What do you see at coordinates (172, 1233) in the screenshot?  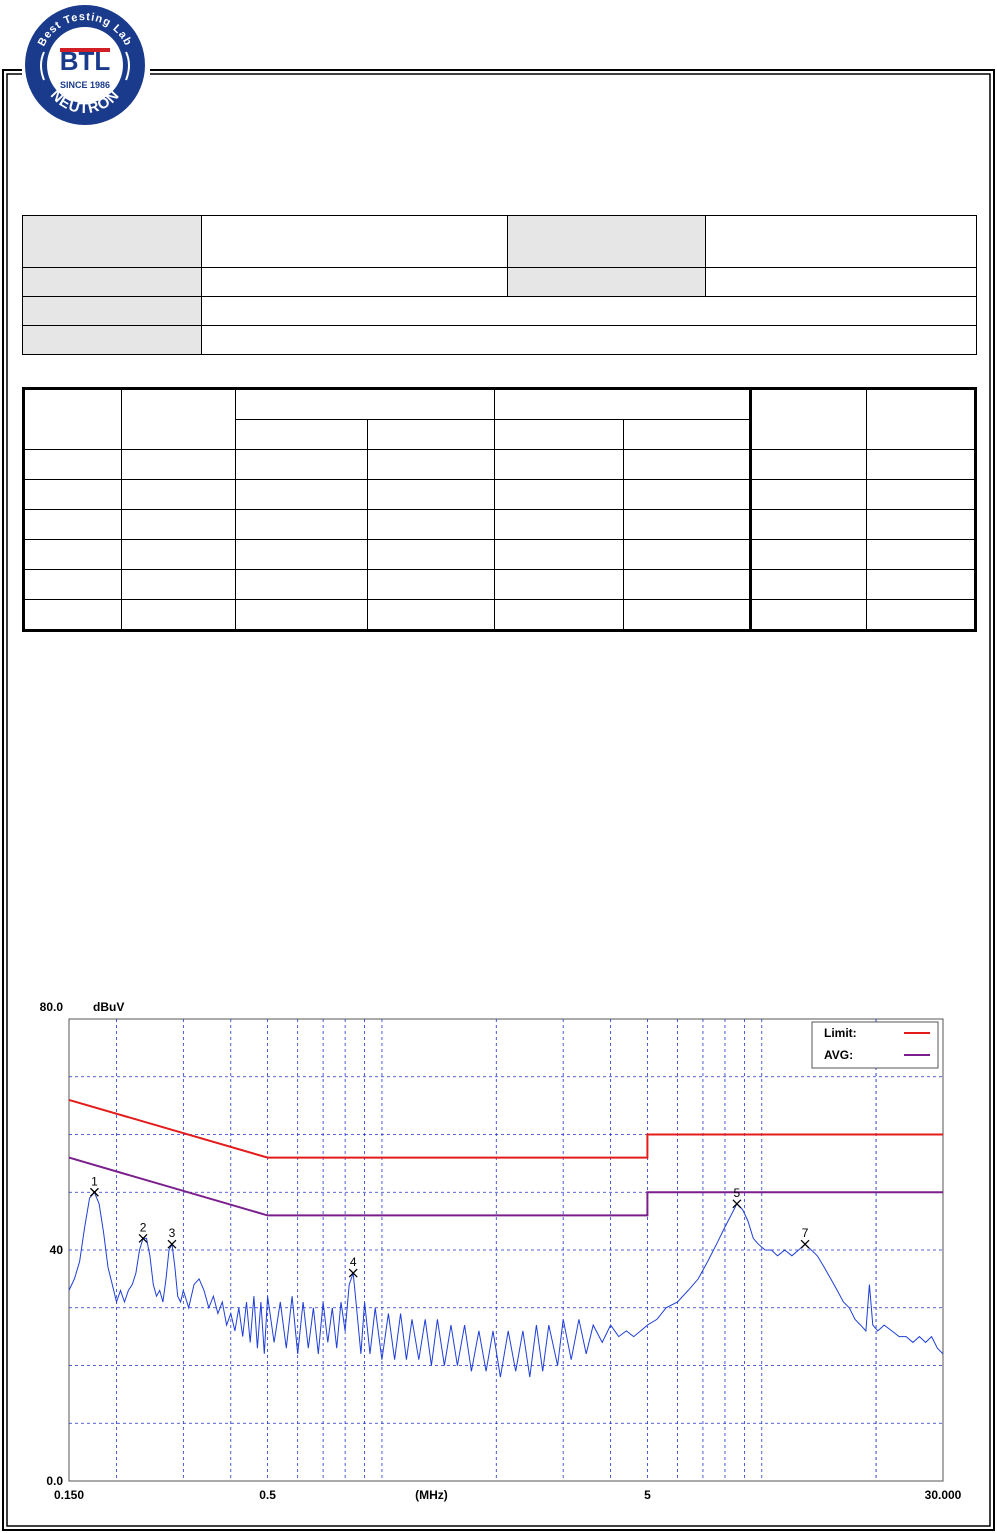 I see `peak-marker-label: 3` at bounding box center [172, 1233].